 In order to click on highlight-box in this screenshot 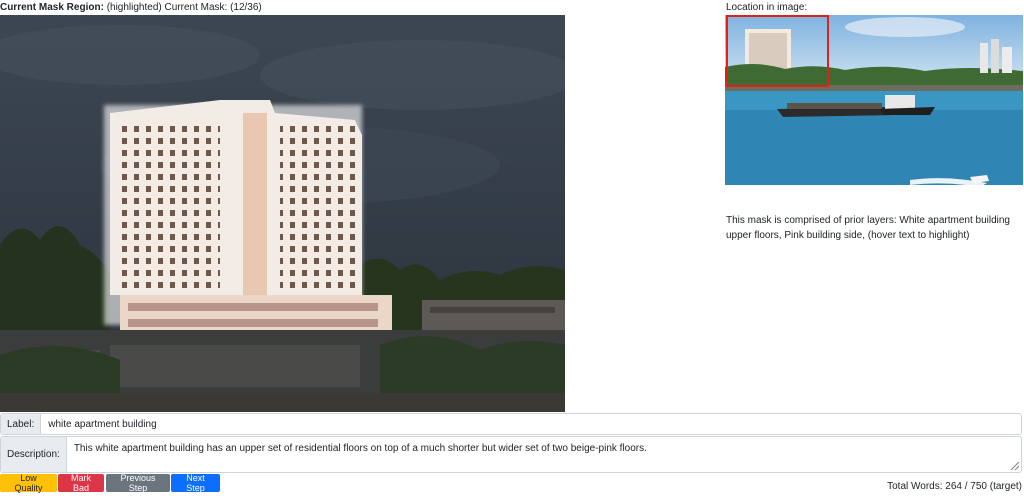, I will do `click(777, 51)`.